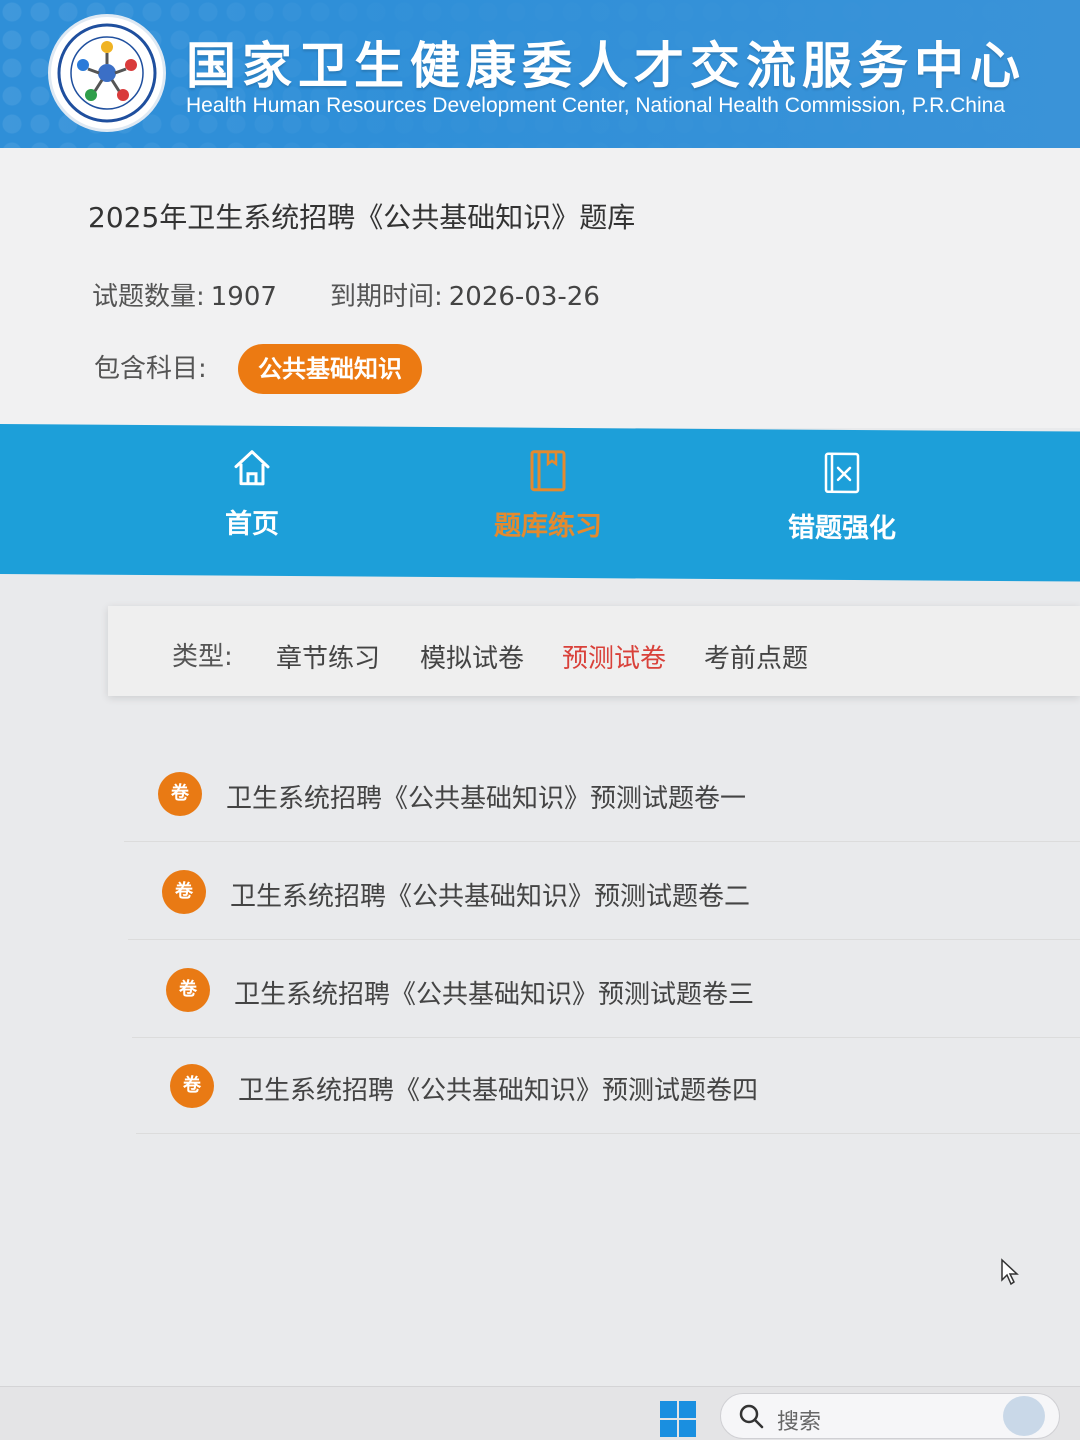 The image size is (1080, 1440). Describe the element at coordinates (202, 657) in the screenshot. I see `type-filter-label: 类型:` at that location.